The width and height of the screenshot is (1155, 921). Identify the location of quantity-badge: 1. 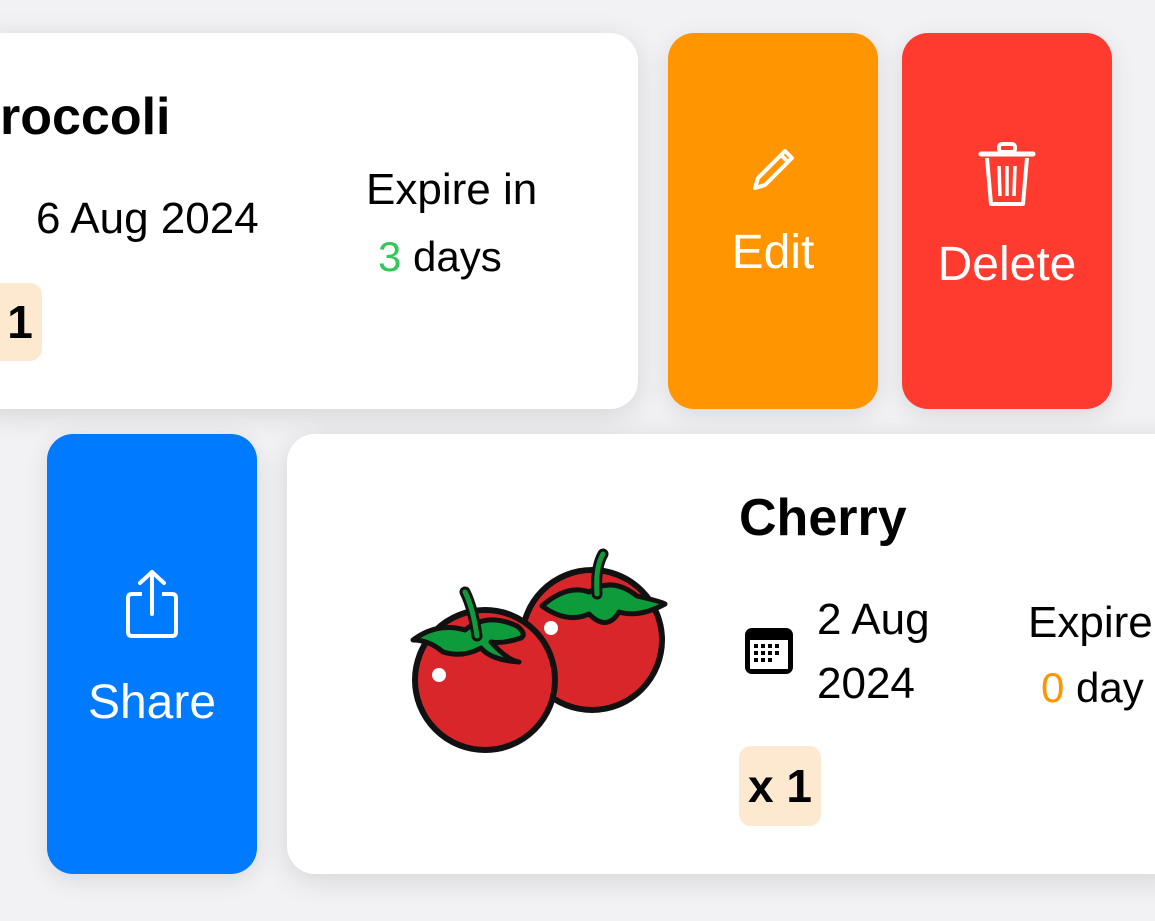
(21, 322).